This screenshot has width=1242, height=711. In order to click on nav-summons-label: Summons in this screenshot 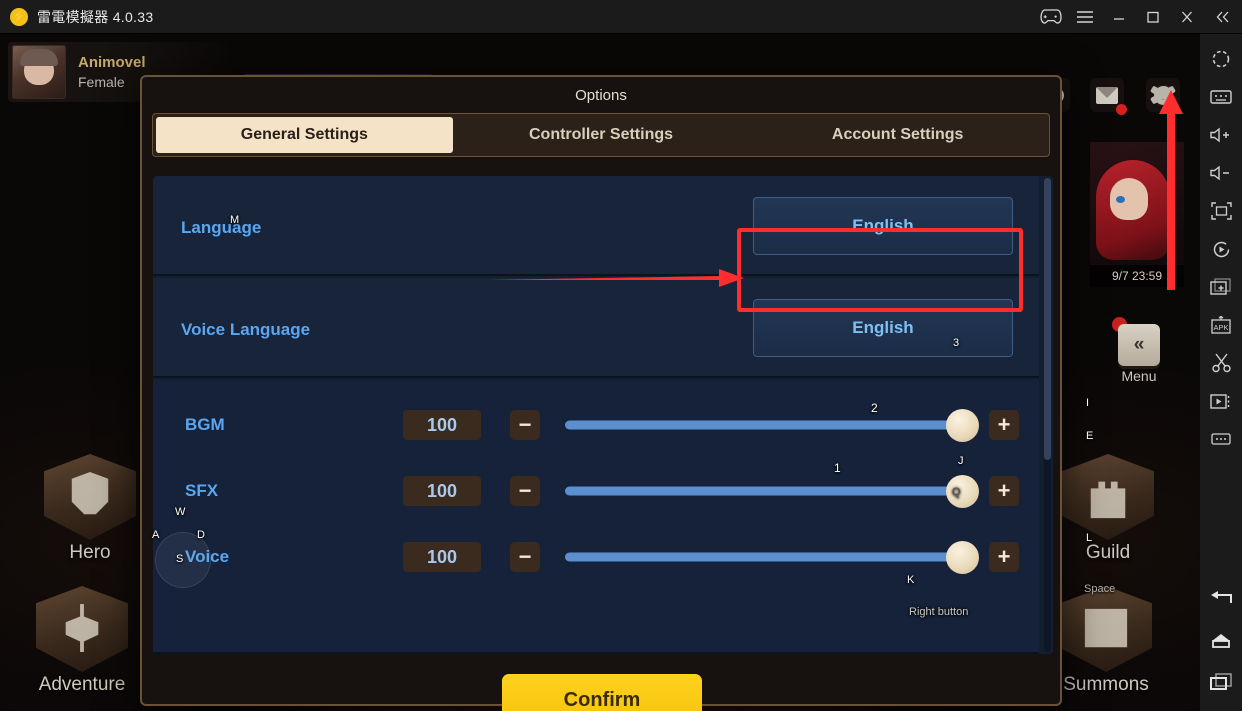, I will do `click(1106, 684)`.